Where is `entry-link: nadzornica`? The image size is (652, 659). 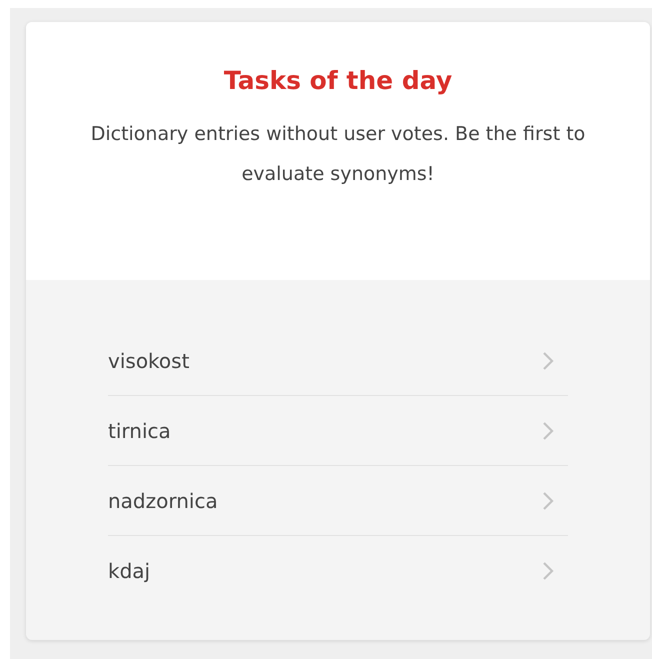 entry-link: nadzornica is located at coordinates (338, 501).